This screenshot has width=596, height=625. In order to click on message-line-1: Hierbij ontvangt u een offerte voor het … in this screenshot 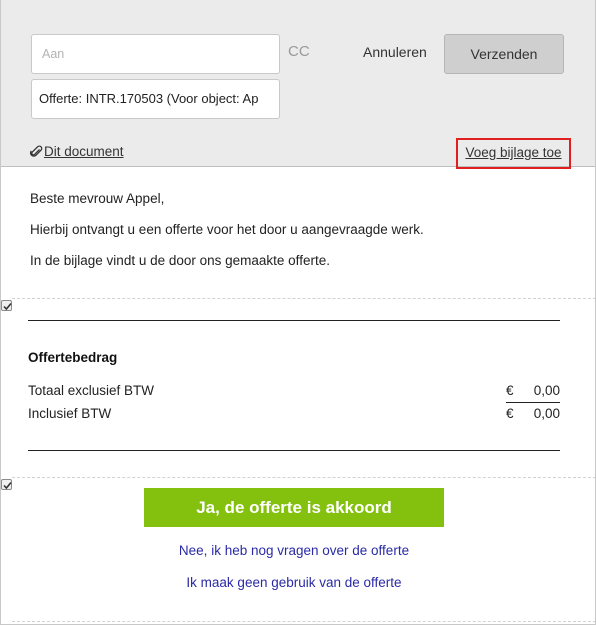, I will do `click(227, 229)`.